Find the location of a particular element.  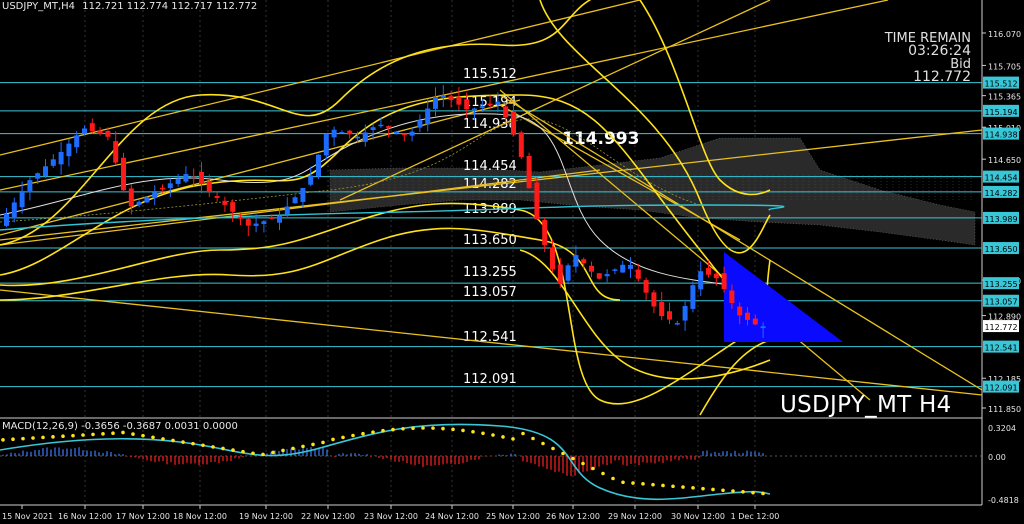

symbol-watermark: USDJPY_MT H4 is located at coordinates (866, 405).